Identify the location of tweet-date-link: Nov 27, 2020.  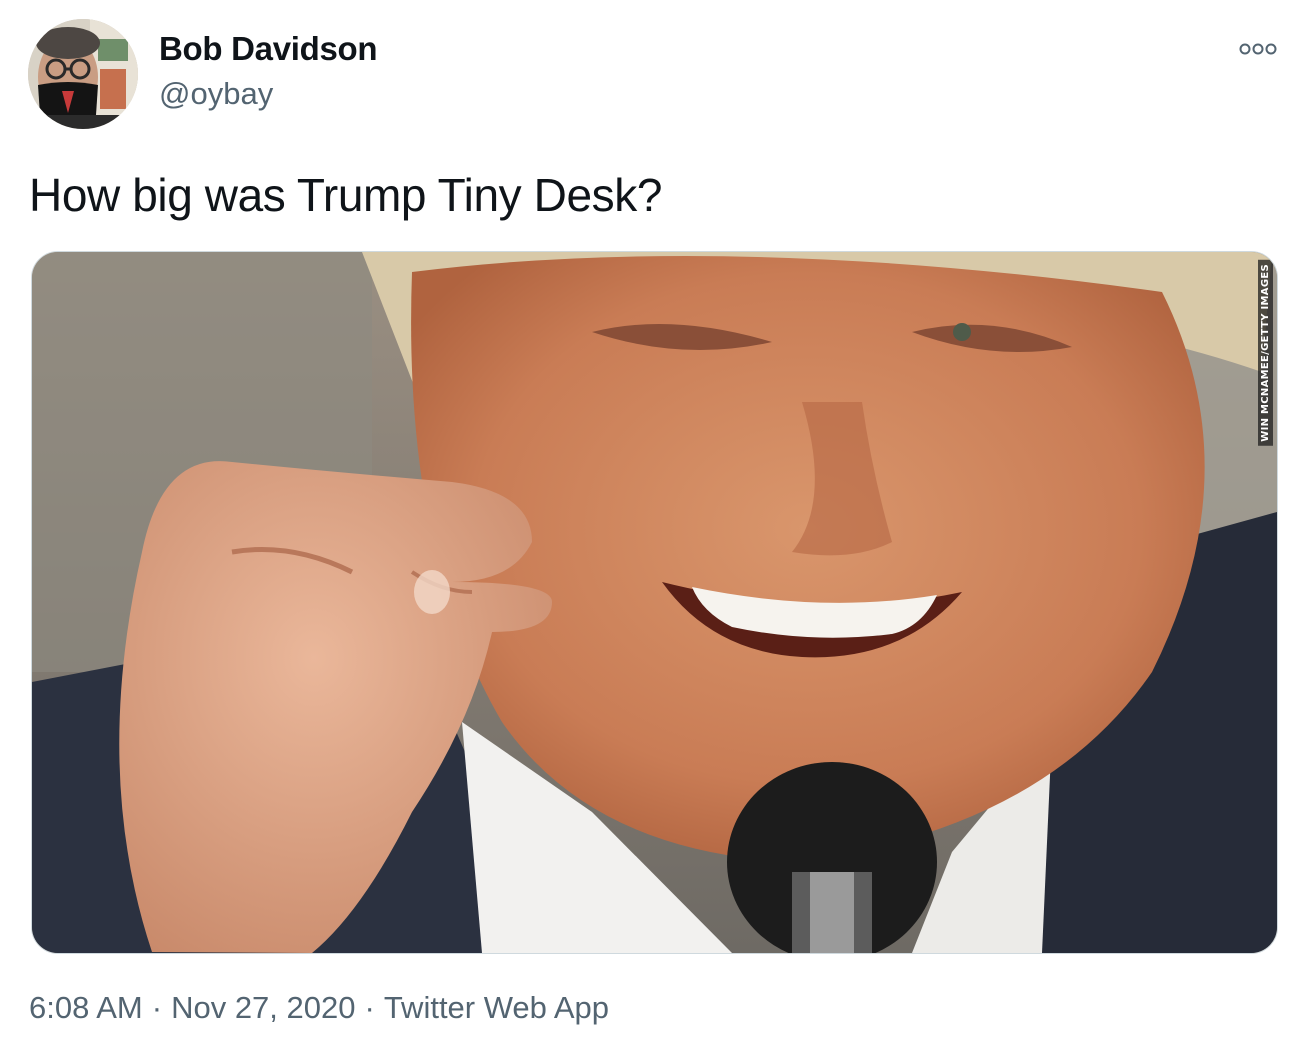
(263, 1007).